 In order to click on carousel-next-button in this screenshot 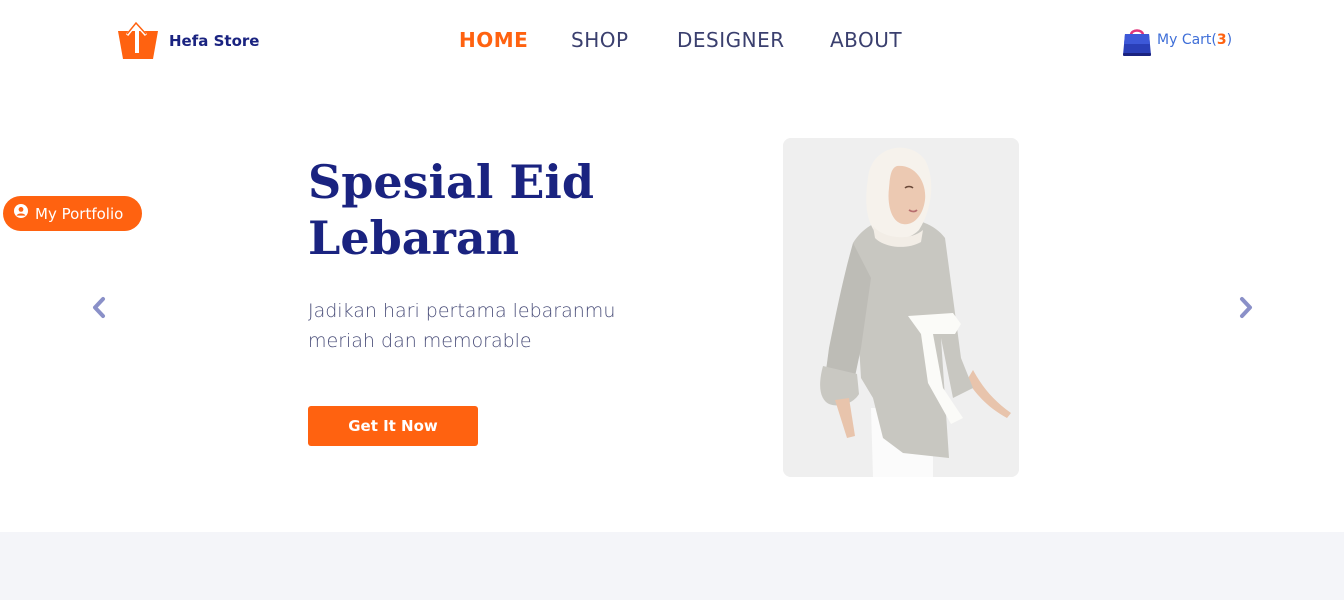, I will do `click(1246, 308)`.